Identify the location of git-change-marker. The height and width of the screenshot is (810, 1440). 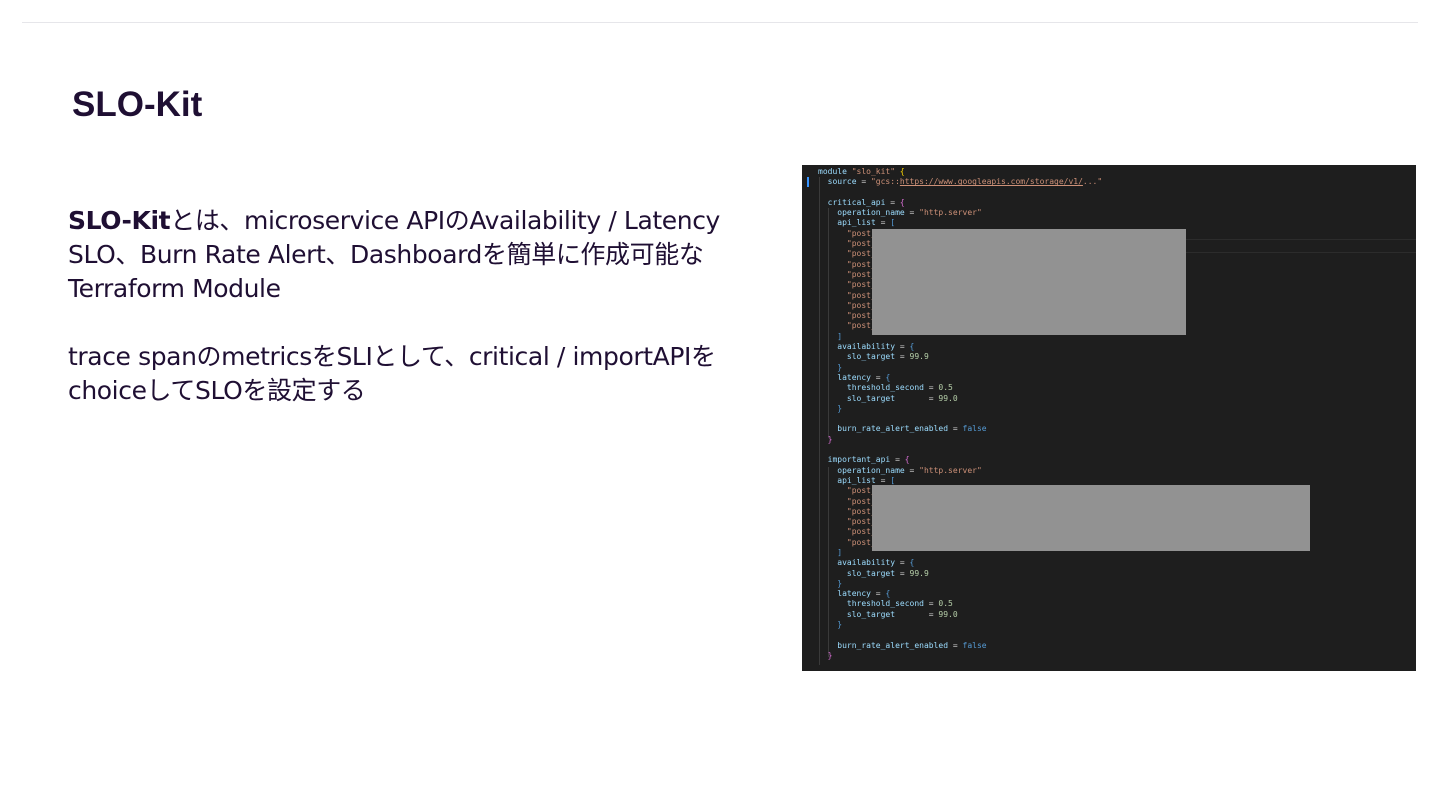
(808, 182).